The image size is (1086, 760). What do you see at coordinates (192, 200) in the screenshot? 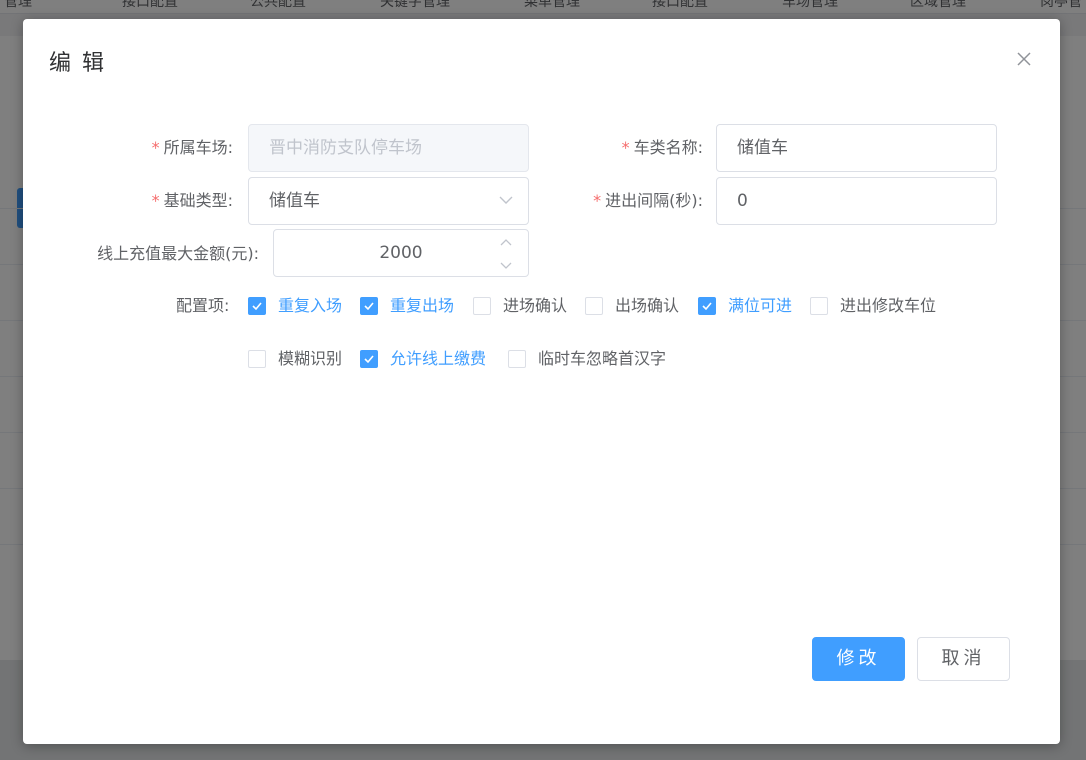
I see `base-type-label: * 基础类型:` at bounding box center [192, 200].